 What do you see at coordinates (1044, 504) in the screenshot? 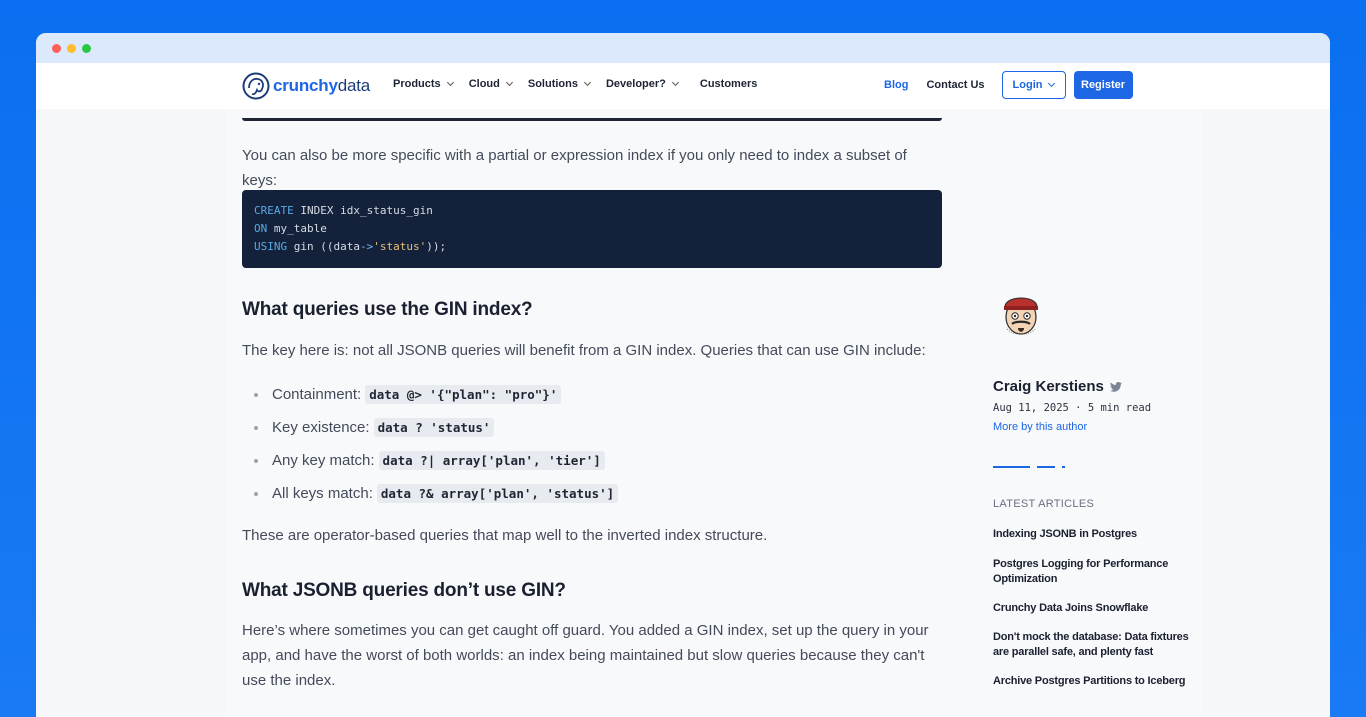
I see `latest-articles-heading: LATEST ARTICLES` at bounding box center [1044, 504].